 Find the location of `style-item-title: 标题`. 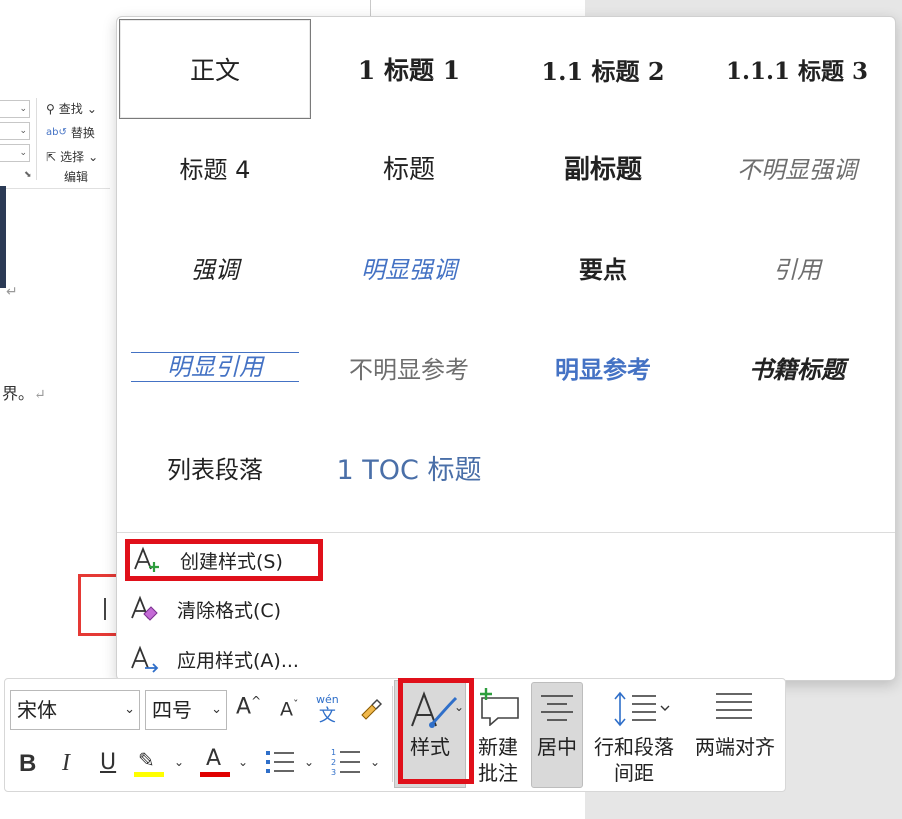

style-item-title: 标题 is located at coordinates (409, 167).